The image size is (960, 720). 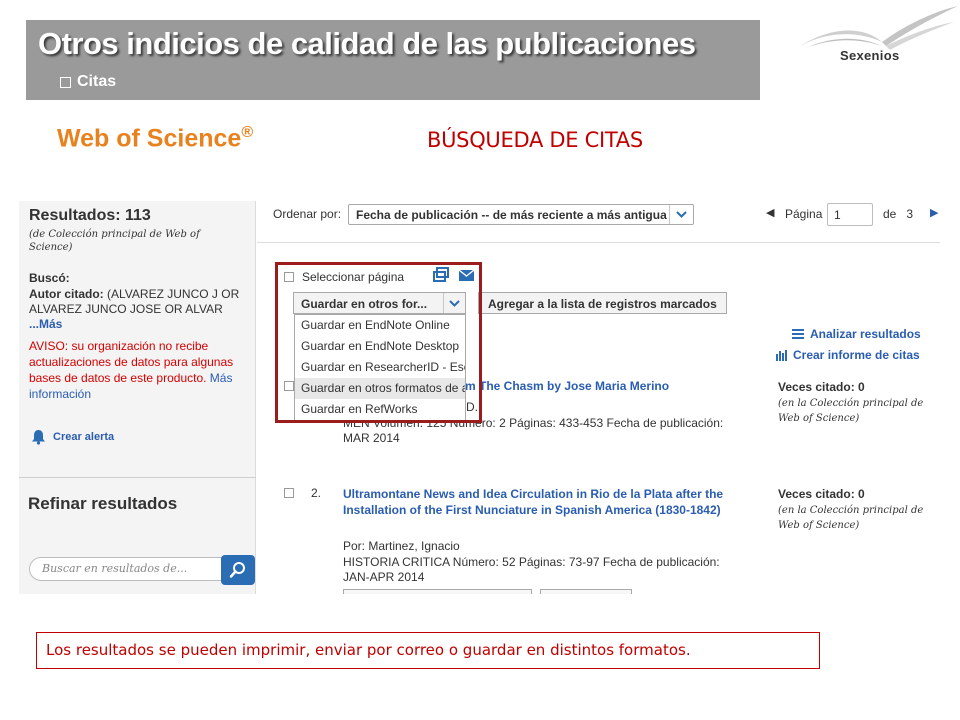 I want to click on citation-report-label: Crear informe de citas, so click(x=856, y=355).